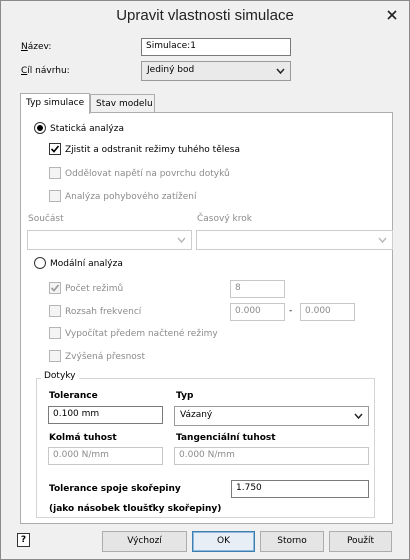 This screenshot has height=560, width=410. Describe the element at coordinates (55, 311) in the screenshot. I see `frequency-range-checkbox` at that location.